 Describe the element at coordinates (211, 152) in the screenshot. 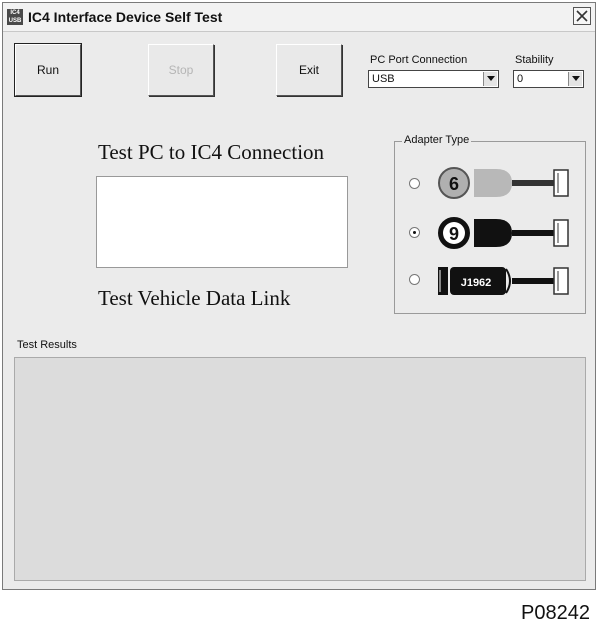

I see `test-pc-connection-label: Test PC to IC4 Connection` at that location.